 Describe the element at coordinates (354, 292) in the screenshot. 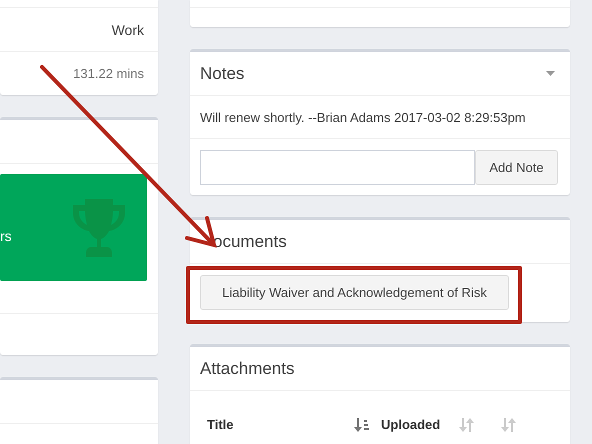

I see `document-button: Liability Waiver and Acknowledgement of Risk` at that location.